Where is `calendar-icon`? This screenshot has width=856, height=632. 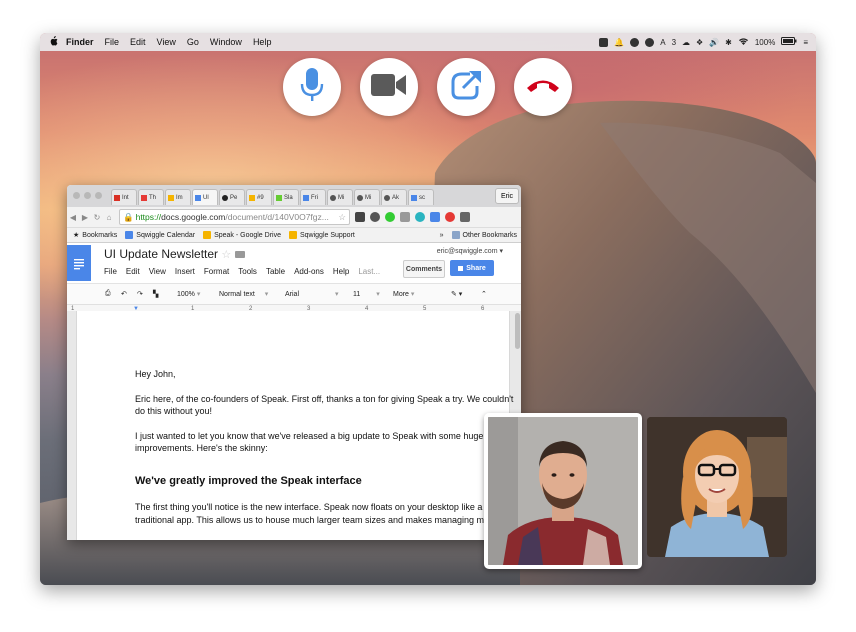
calendar-icon is located at coordinates (129, 235).